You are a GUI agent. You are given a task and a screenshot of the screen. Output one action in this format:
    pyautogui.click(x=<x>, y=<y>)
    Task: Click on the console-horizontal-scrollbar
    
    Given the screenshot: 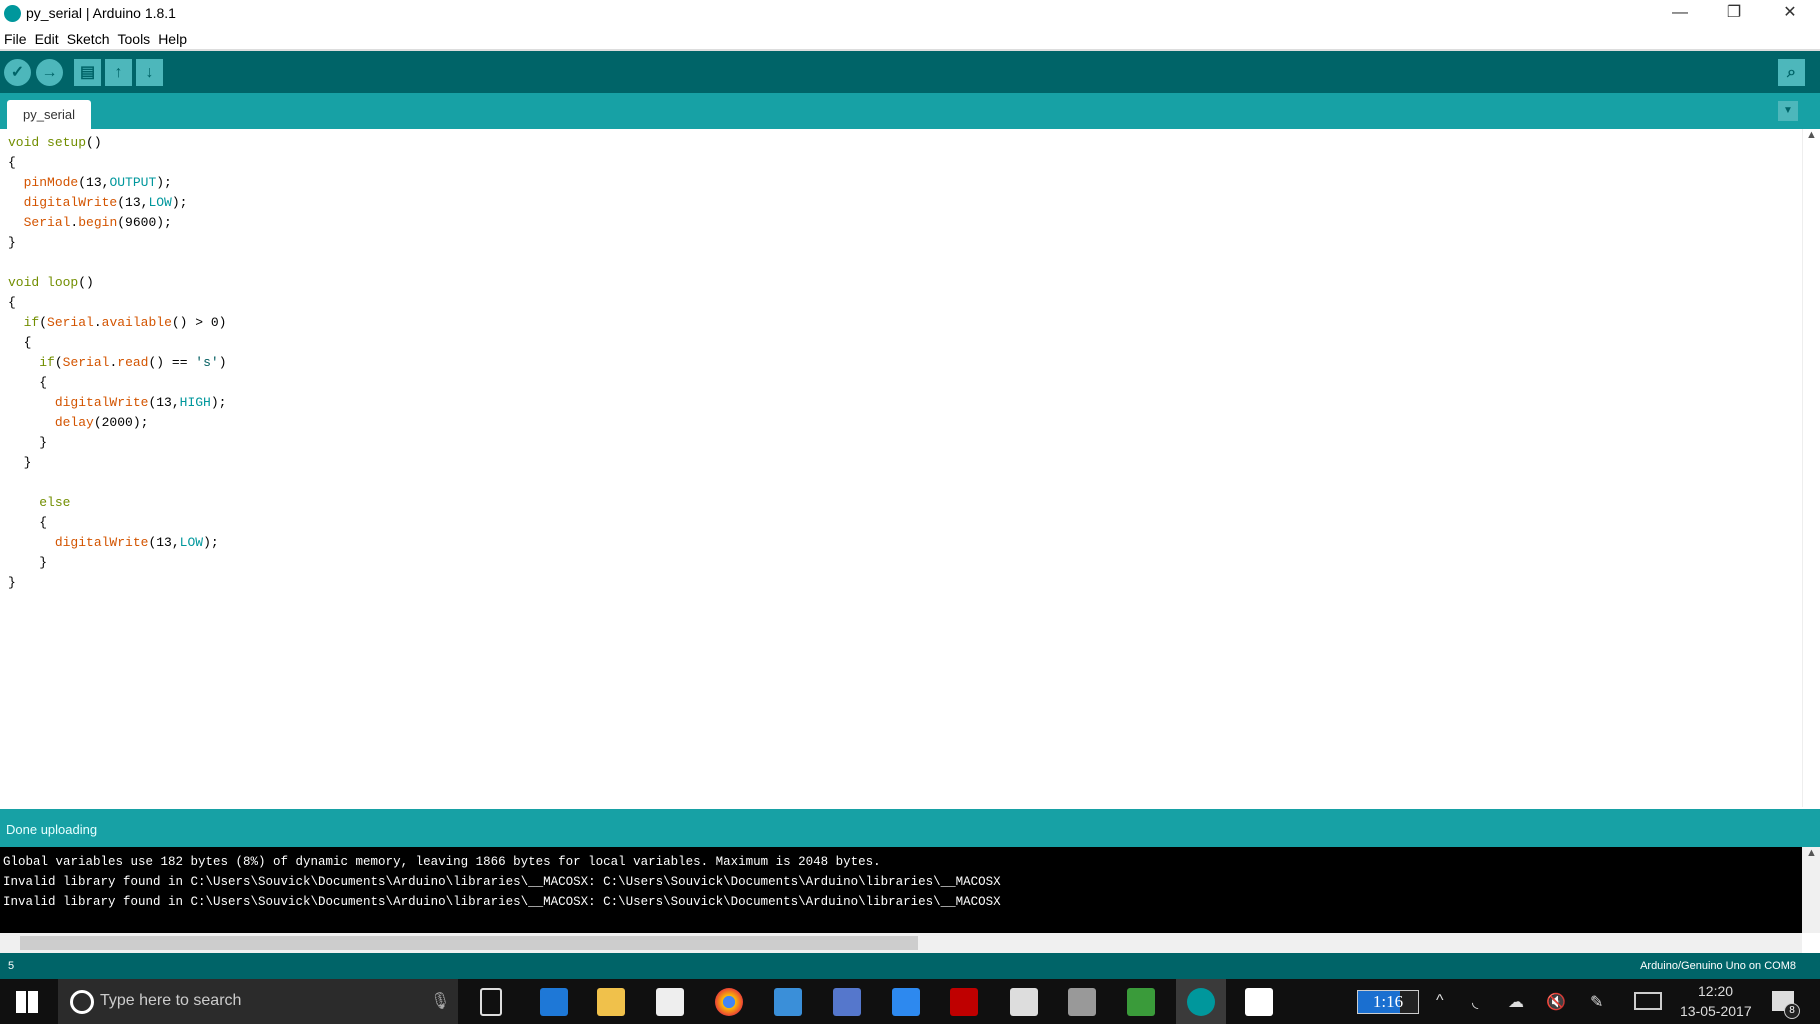 What is the action you would take?
    pyautogui.click(x=901, y=943)
    